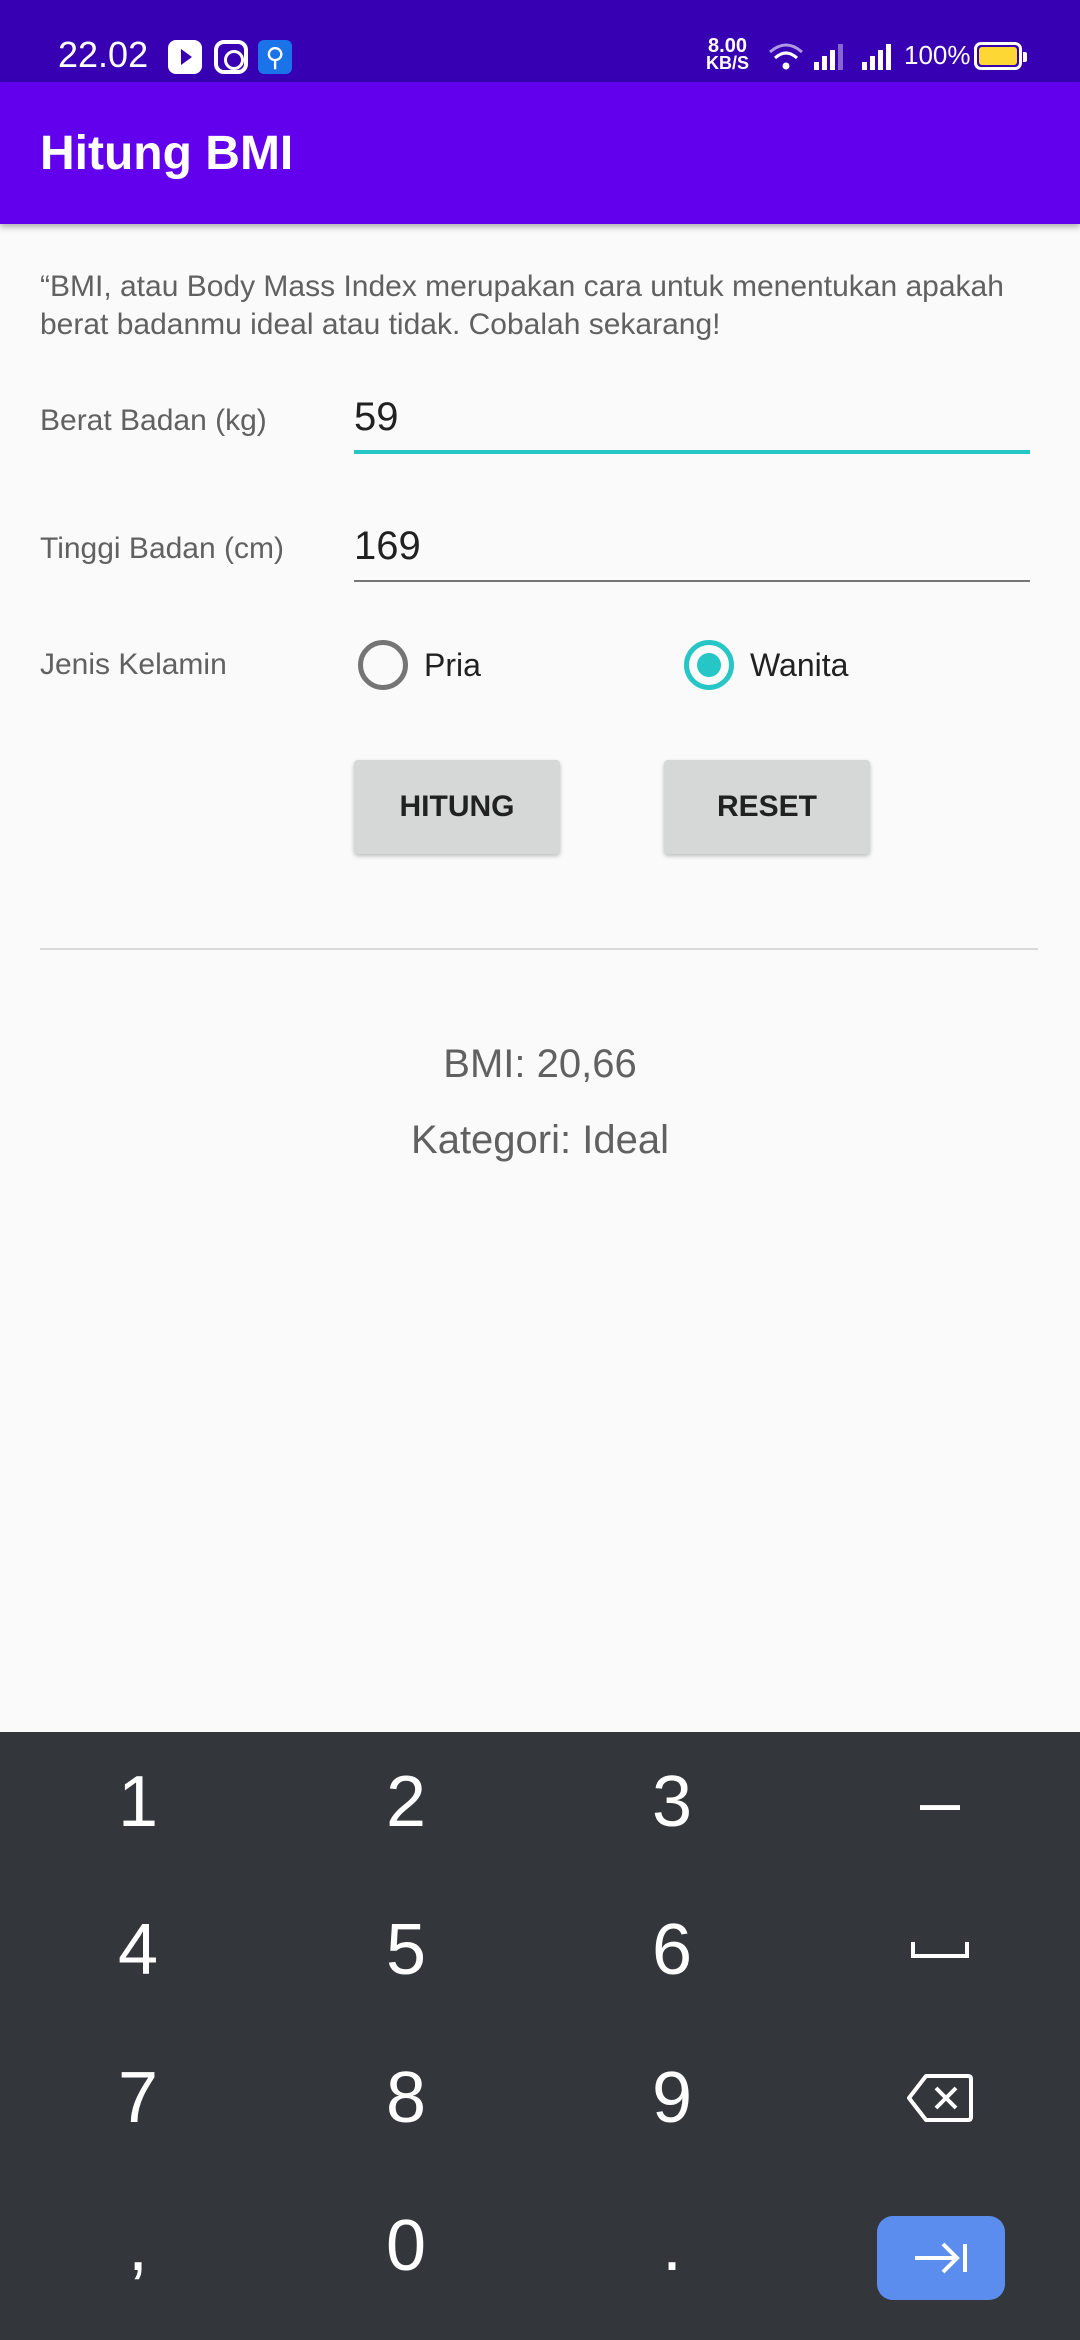 The image size is (1080, 2340). What do you see at coordinates (709, 665) in the screenshot?
I see `radio-wanita-circle` at bounding box center [709, 665].